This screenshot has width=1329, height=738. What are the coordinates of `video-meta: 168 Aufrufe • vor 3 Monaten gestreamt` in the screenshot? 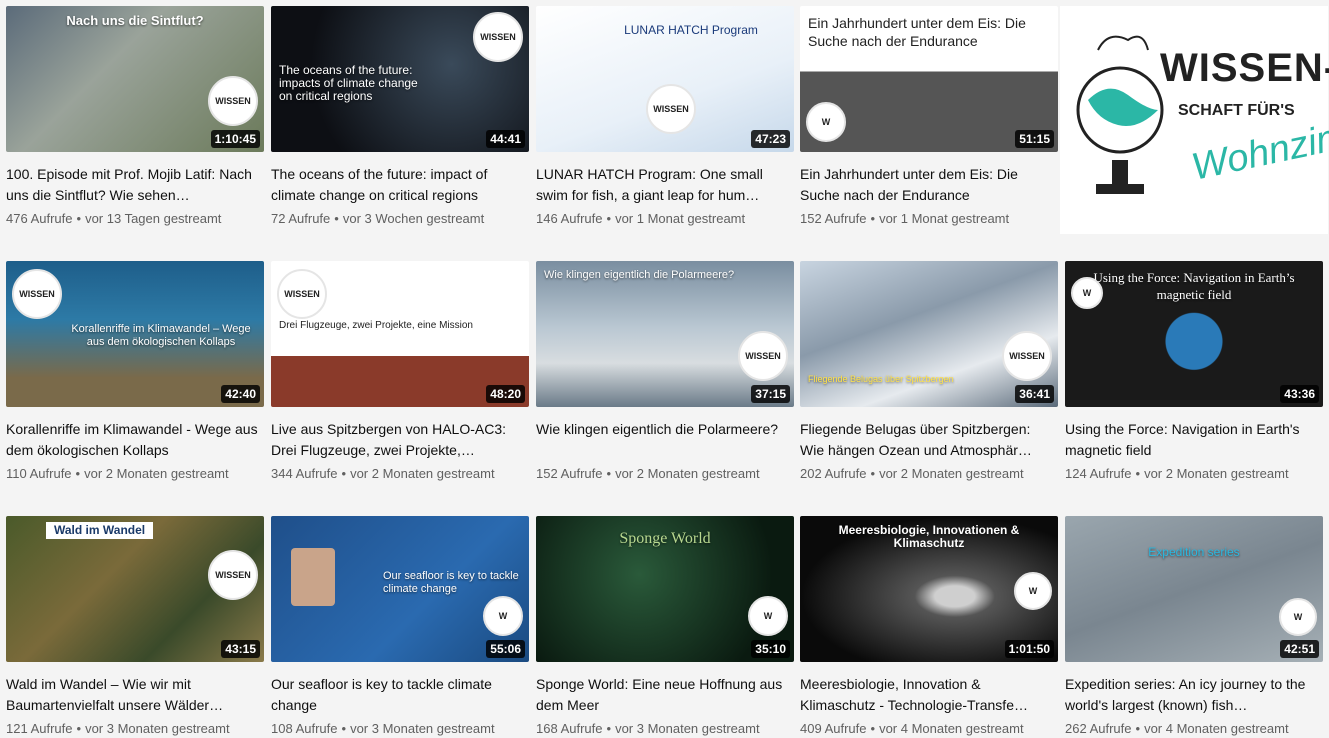 It's located at (648, 728).